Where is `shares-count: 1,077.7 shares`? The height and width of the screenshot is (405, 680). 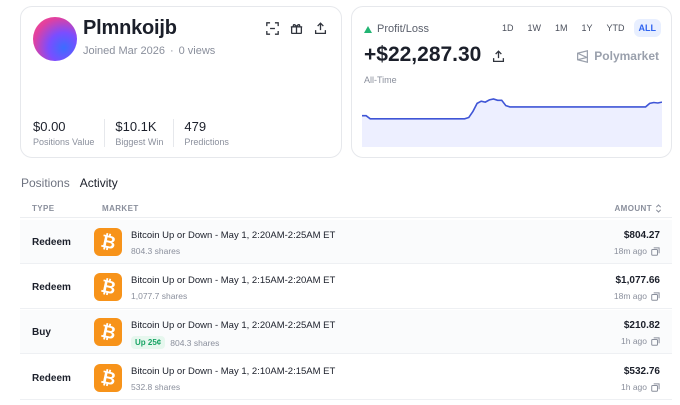 shares-count: 1,077.7 shares is located at coordinates (159, 296).